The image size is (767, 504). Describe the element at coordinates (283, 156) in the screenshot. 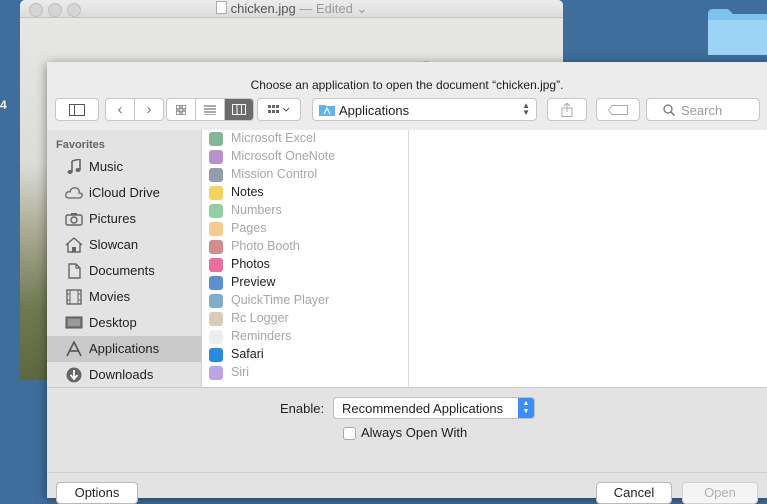

I see `app-item-label: Microsoft OneNote` at that location.